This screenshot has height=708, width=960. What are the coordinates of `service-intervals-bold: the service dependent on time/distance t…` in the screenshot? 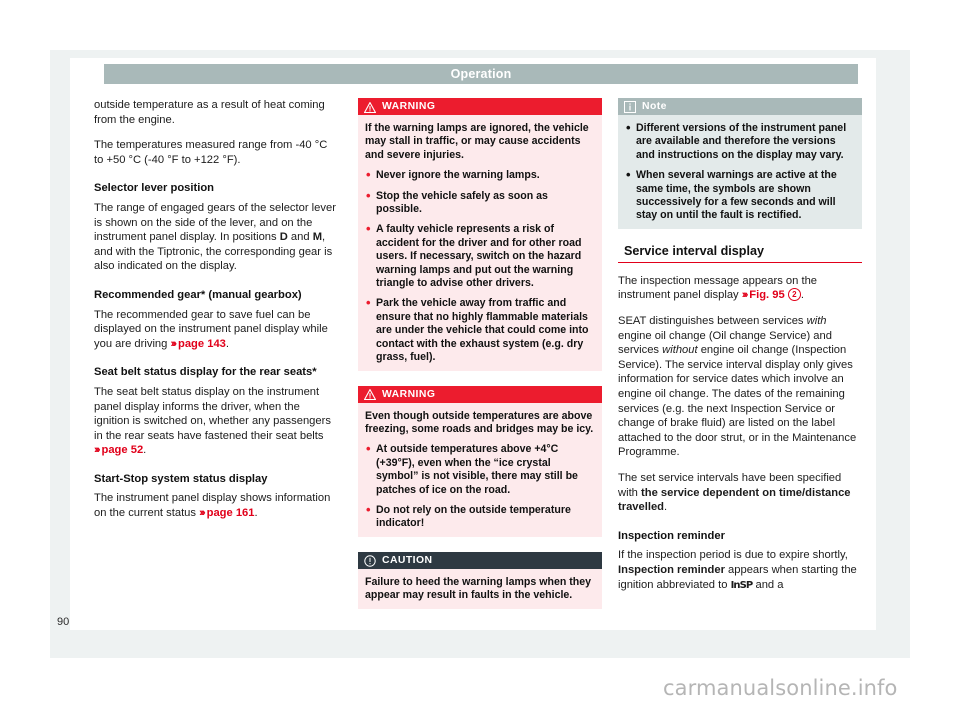 It's located at (734, 500).